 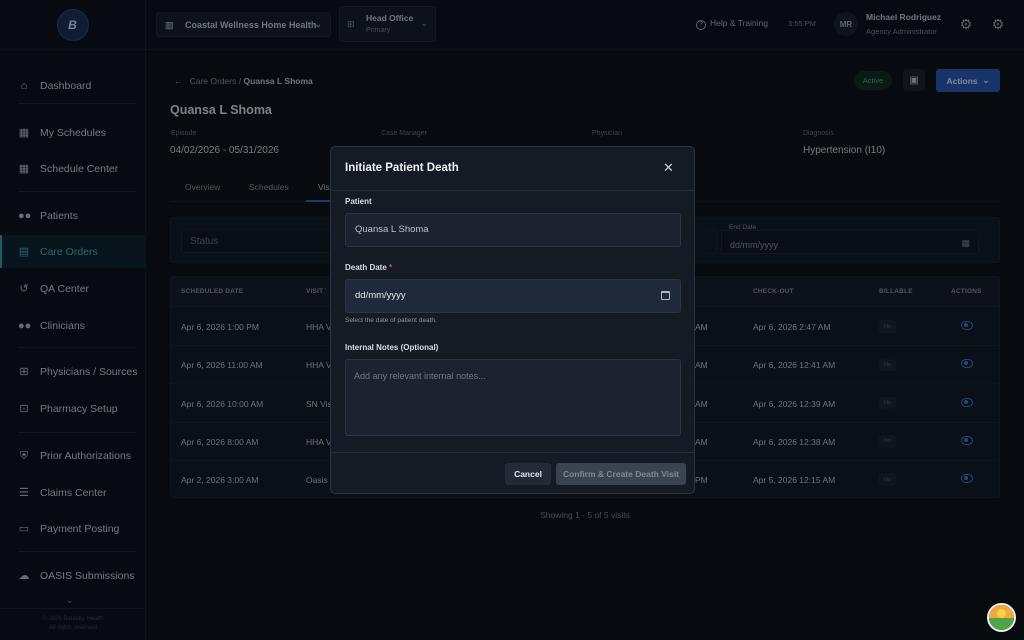 I want to click on notes-label: Internal Notes (Optional), so click(x=392, y=347).